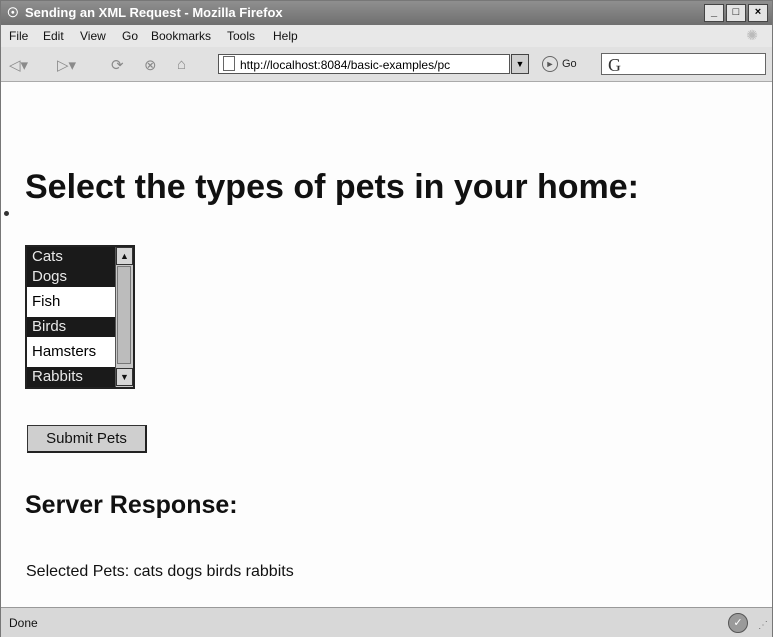 The width and height of the screenshot is (773, 637). I want to click on url-dropdown-button: ▼, so click(520, 64).